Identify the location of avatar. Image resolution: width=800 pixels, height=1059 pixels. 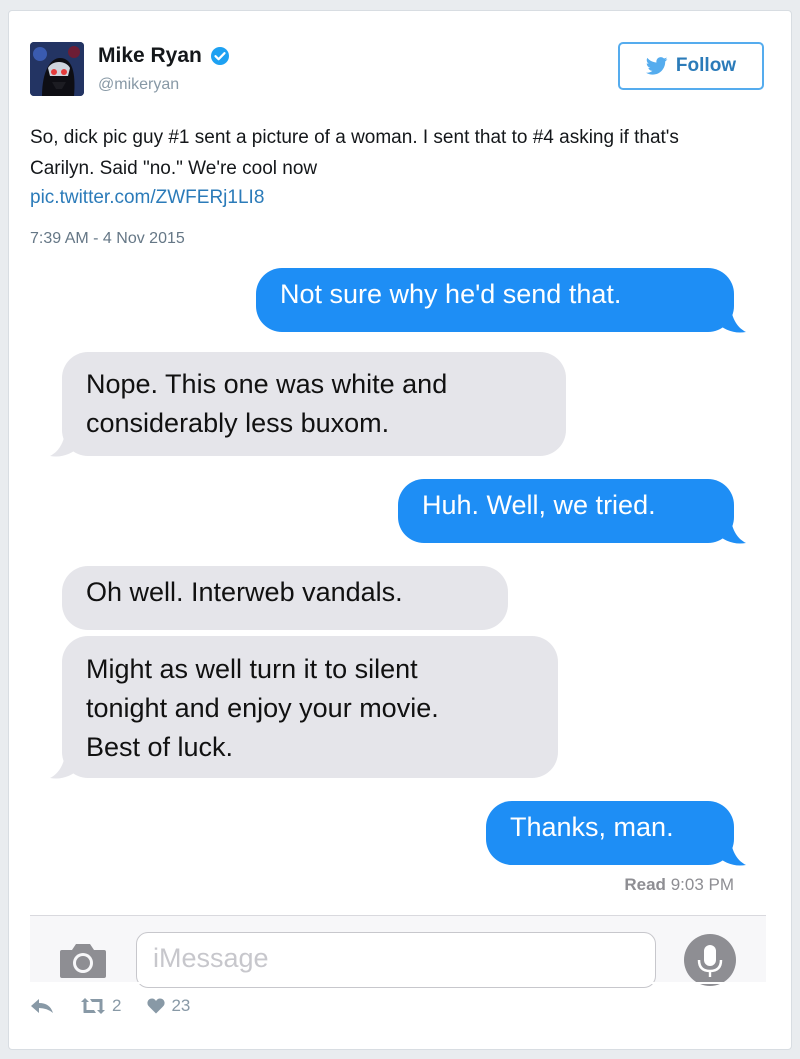
(57, 69).